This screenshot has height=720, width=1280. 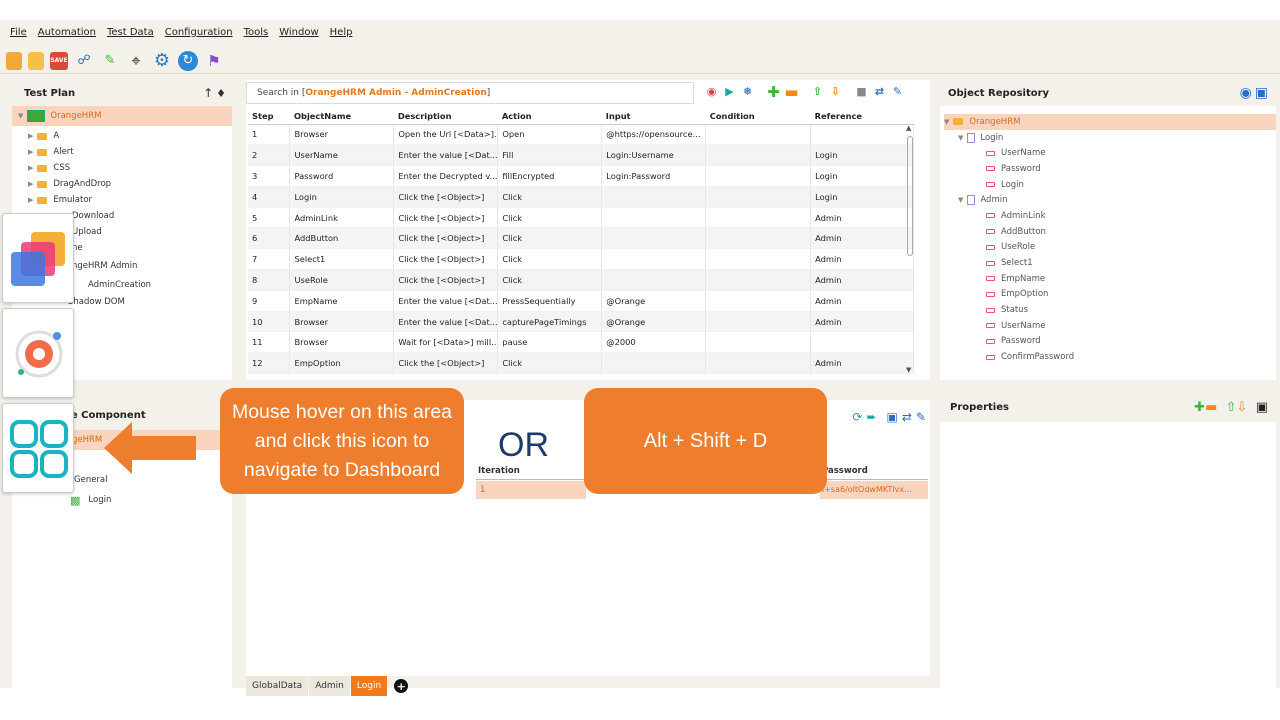 I want to click on cell-step: 3, so click(x=269, y=176).